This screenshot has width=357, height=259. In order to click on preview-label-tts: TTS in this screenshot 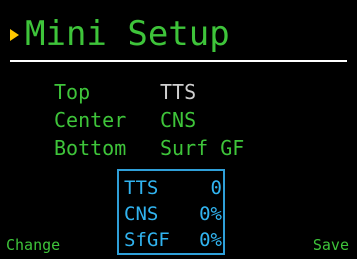, I will do `click(141, 188)`.